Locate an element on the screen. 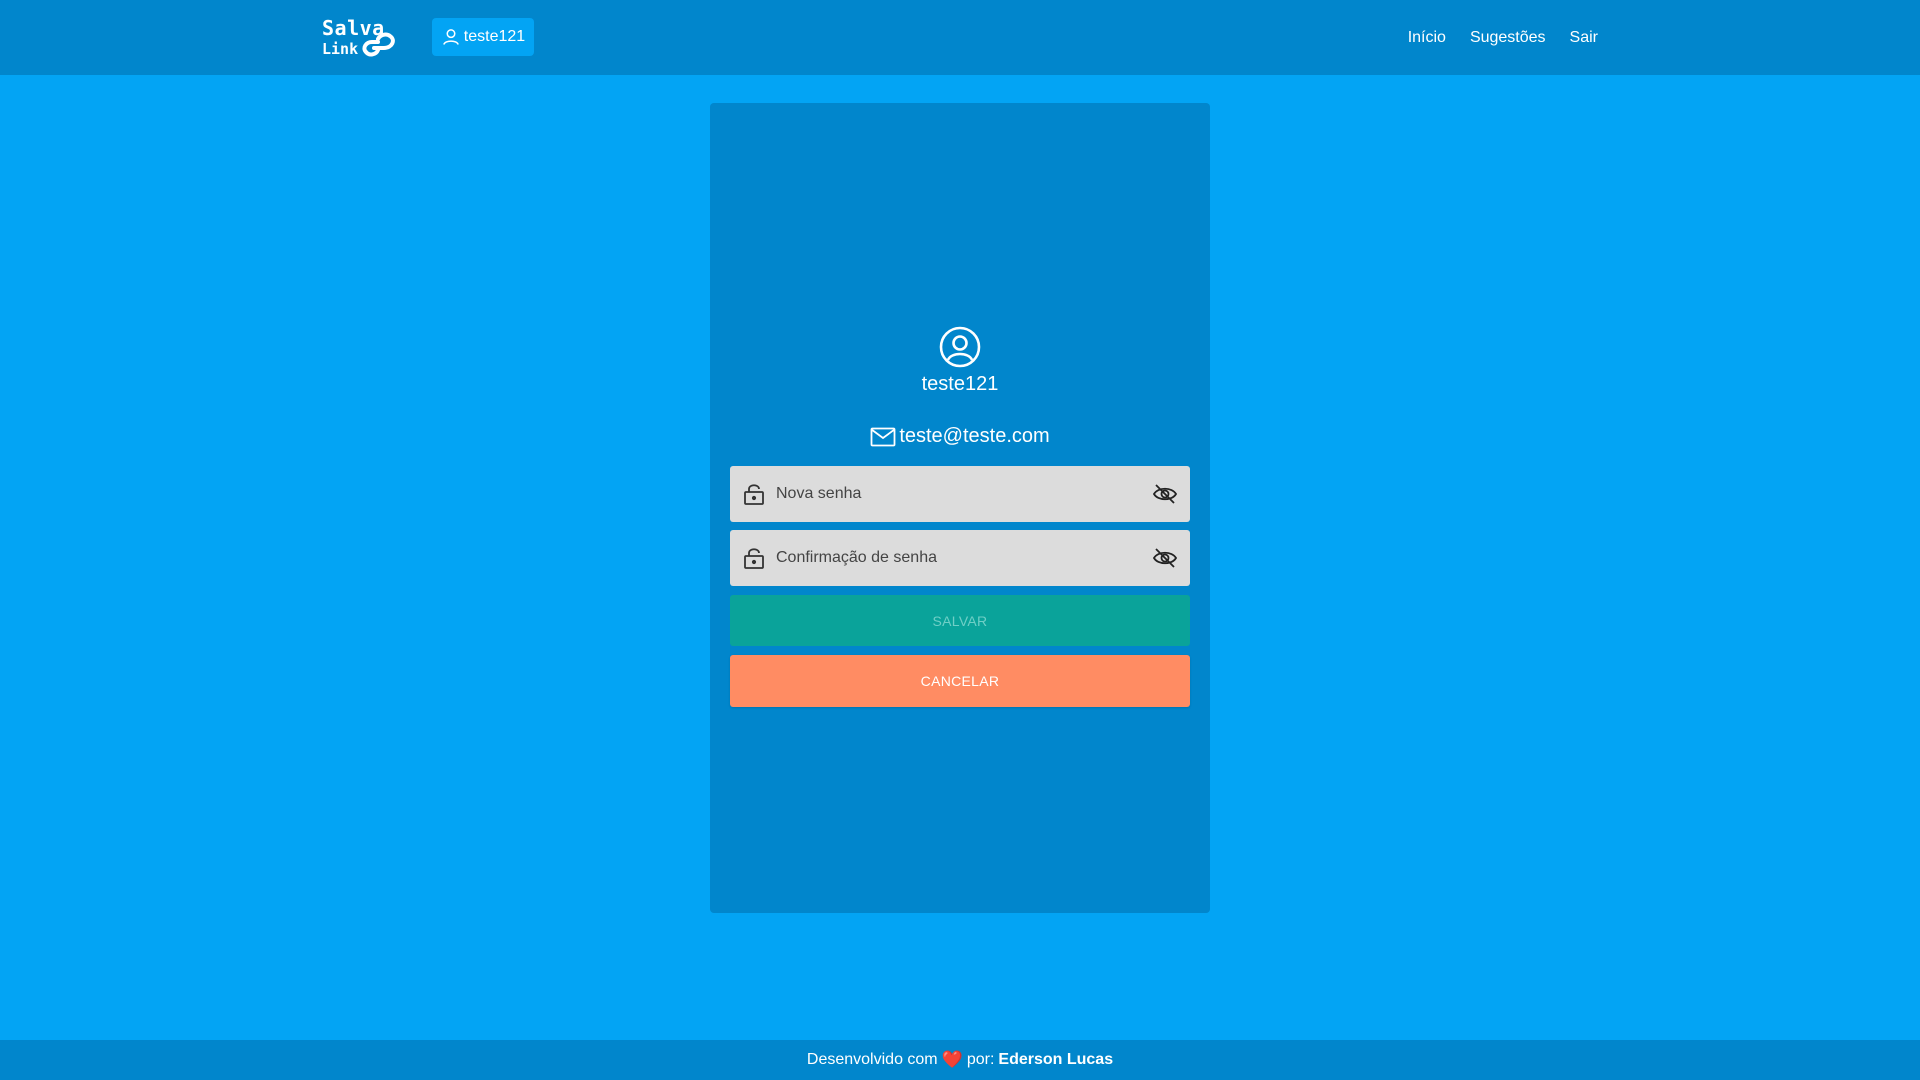 This screenshot has width=1920, height=1080. footer-middle: por: is located at coordinates (980, 1059).